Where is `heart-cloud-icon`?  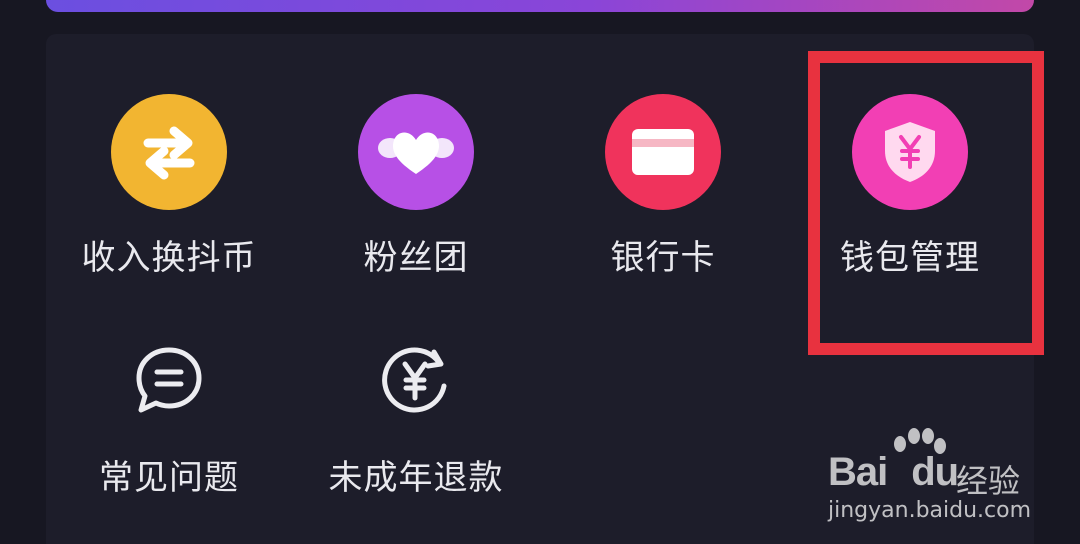
heart-cloud-icon is located at coordinates (416, 152).